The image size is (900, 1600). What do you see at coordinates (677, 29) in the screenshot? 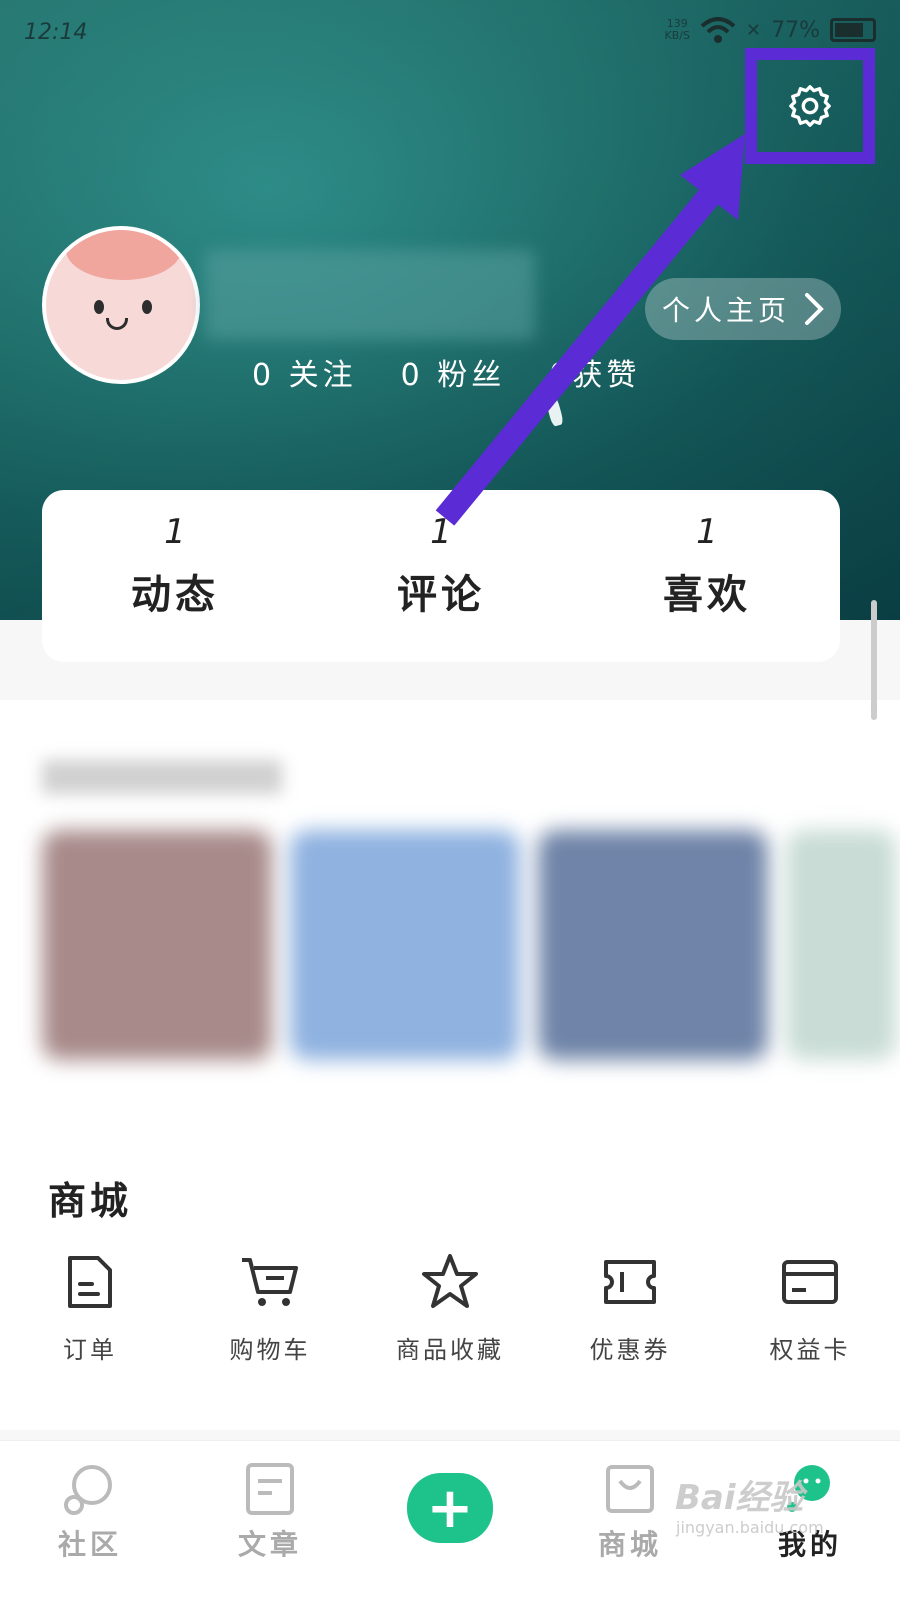
I see `network-speed: 139 KB/S` at bounding box center [677, 29].